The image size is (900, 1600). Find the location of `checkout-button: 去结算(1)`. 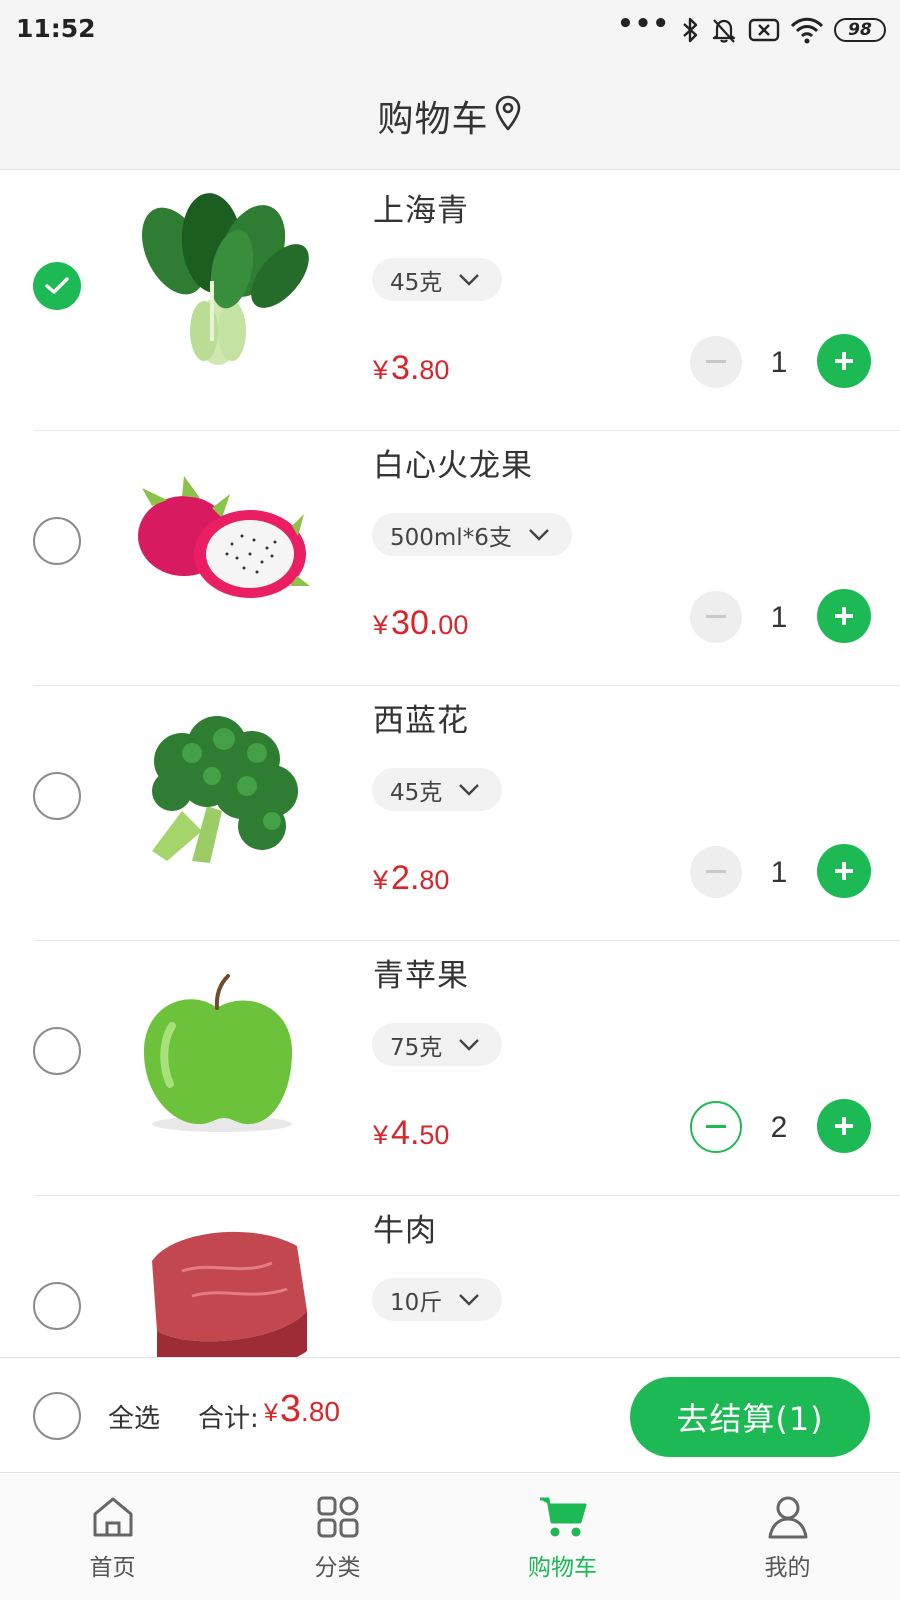

checkout-button: 去结算(1) is located at coordinates (750, 1417).